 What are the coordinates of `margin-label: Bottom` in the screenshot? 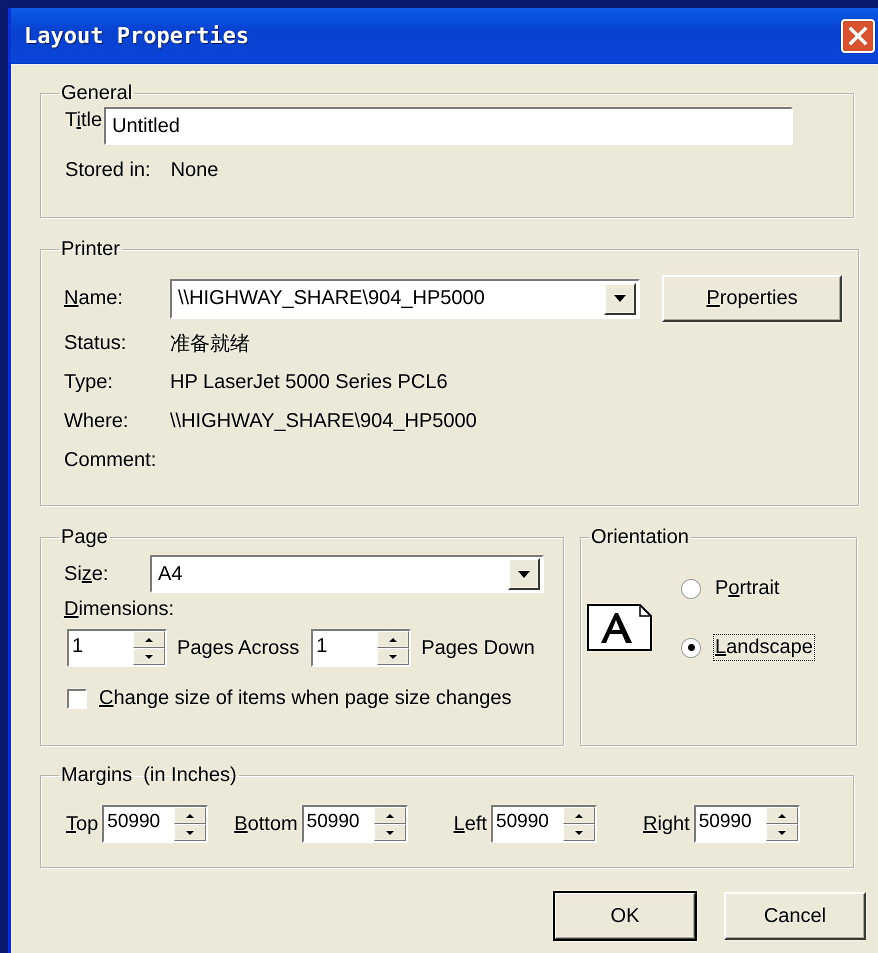 It's located at (266, 824).